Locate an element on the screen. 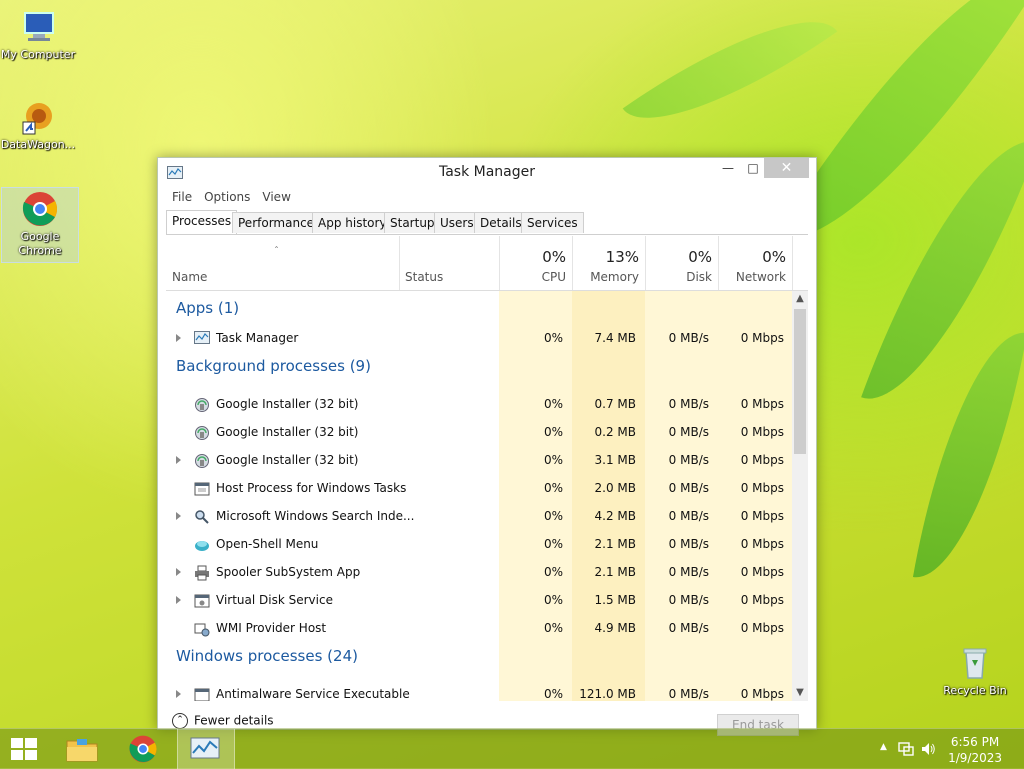  desktop-icon-label: Google Chrome is located at coordinates (40, 243).